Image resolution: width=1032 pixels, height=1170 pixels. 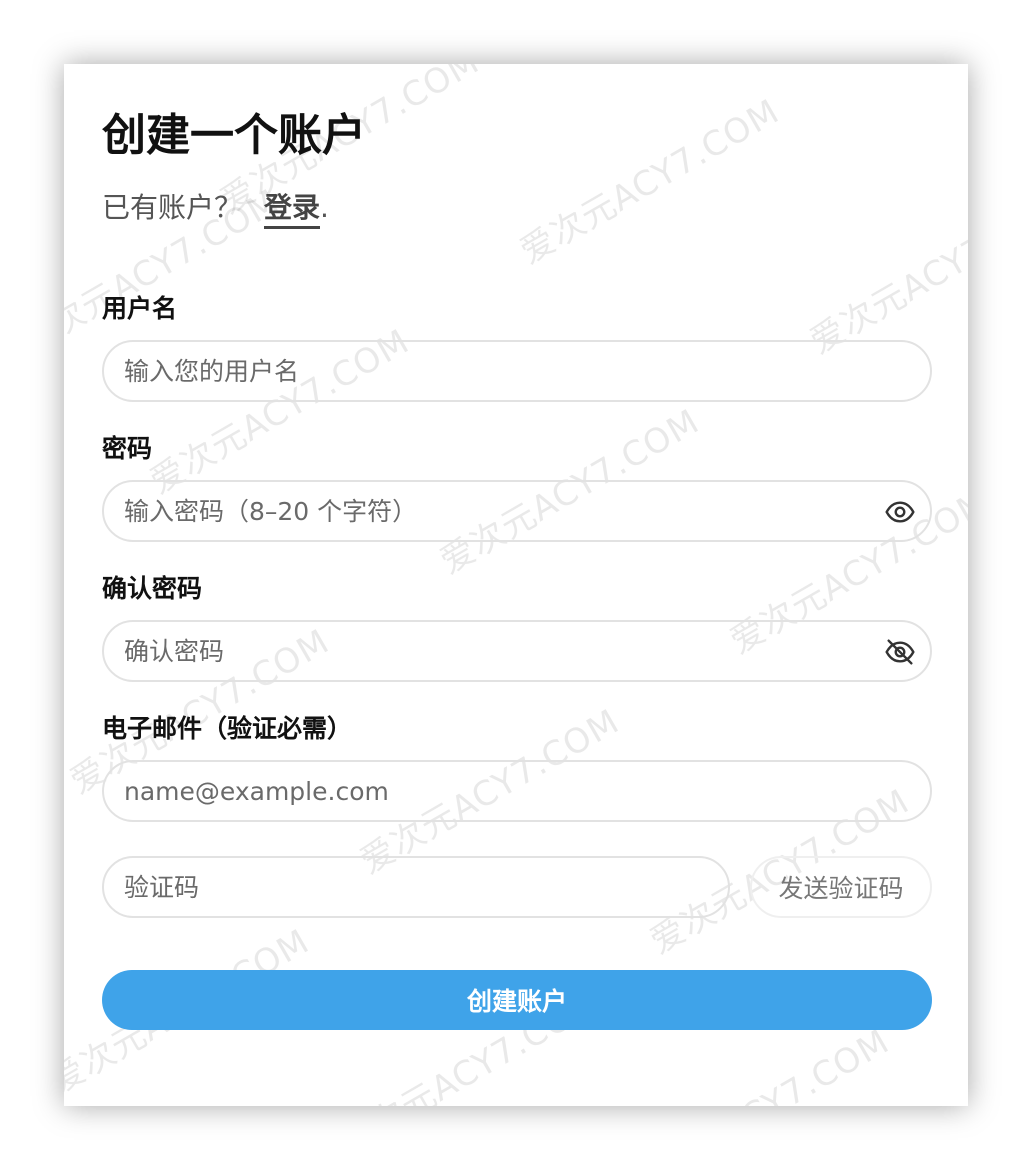 What do you see at coordinates (900, 652) in the screenshot?
I see `eye-off-icon` at bounding box center [900, 652].